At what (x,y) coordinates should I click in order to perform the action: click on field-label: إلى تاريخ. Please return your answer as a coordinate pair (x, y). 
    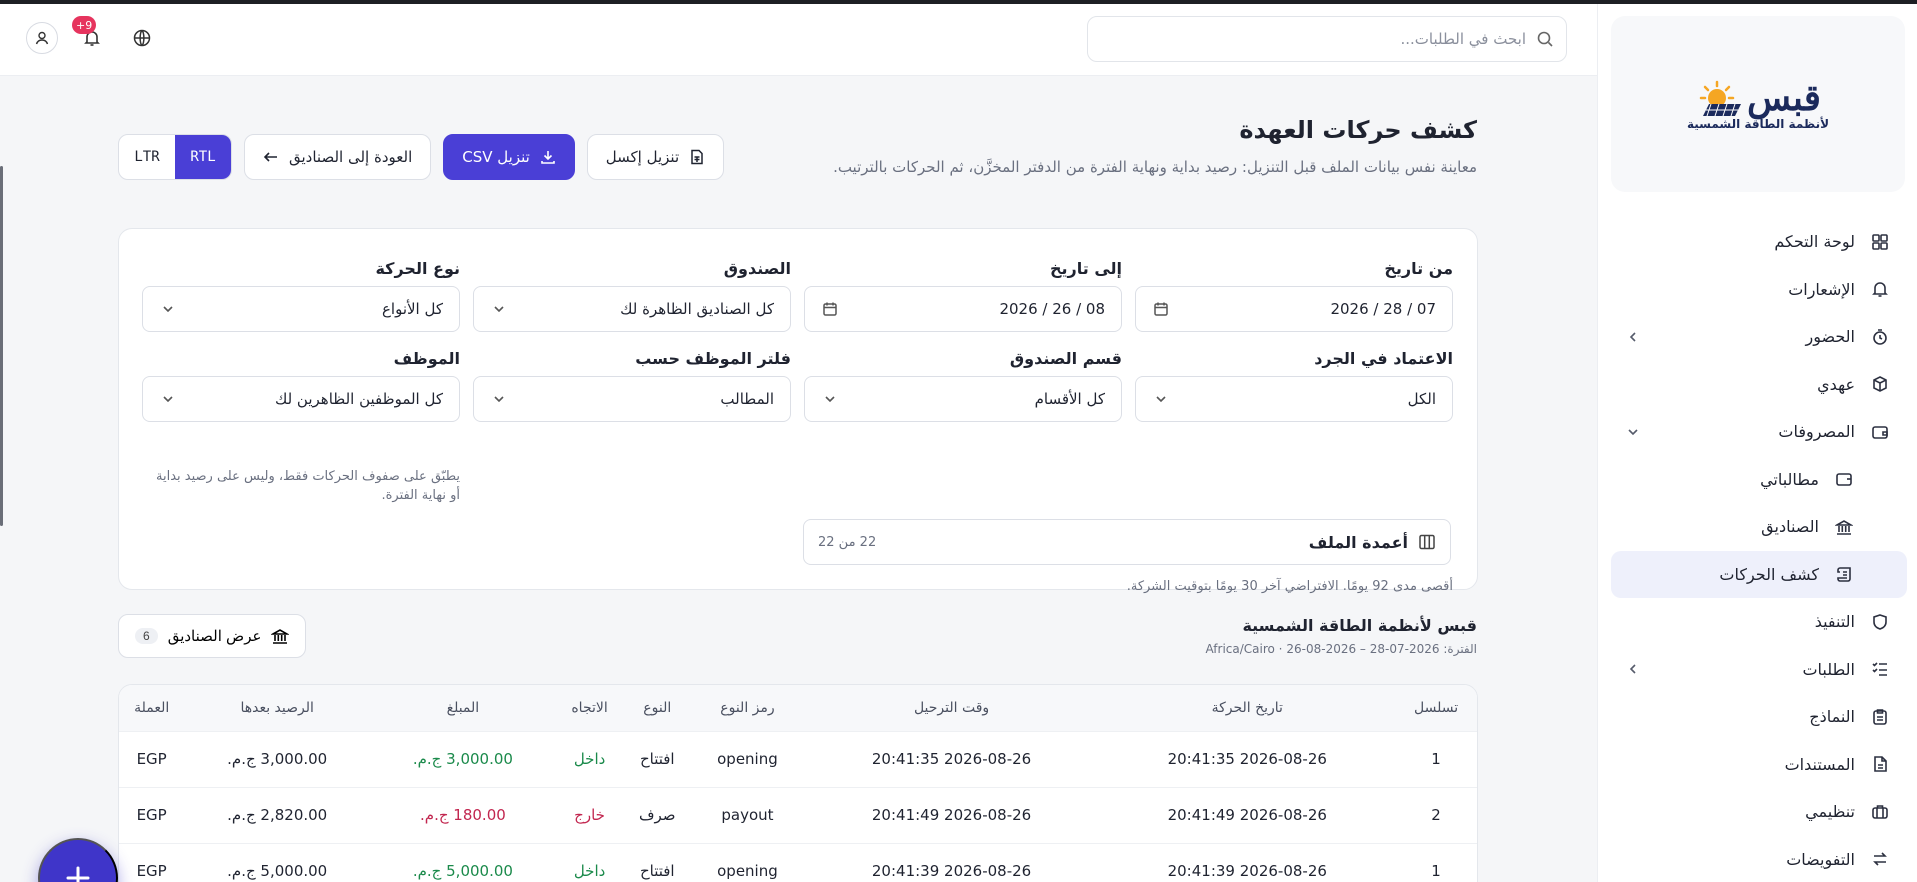
    Looking at the image, I should click on (1085, 268).